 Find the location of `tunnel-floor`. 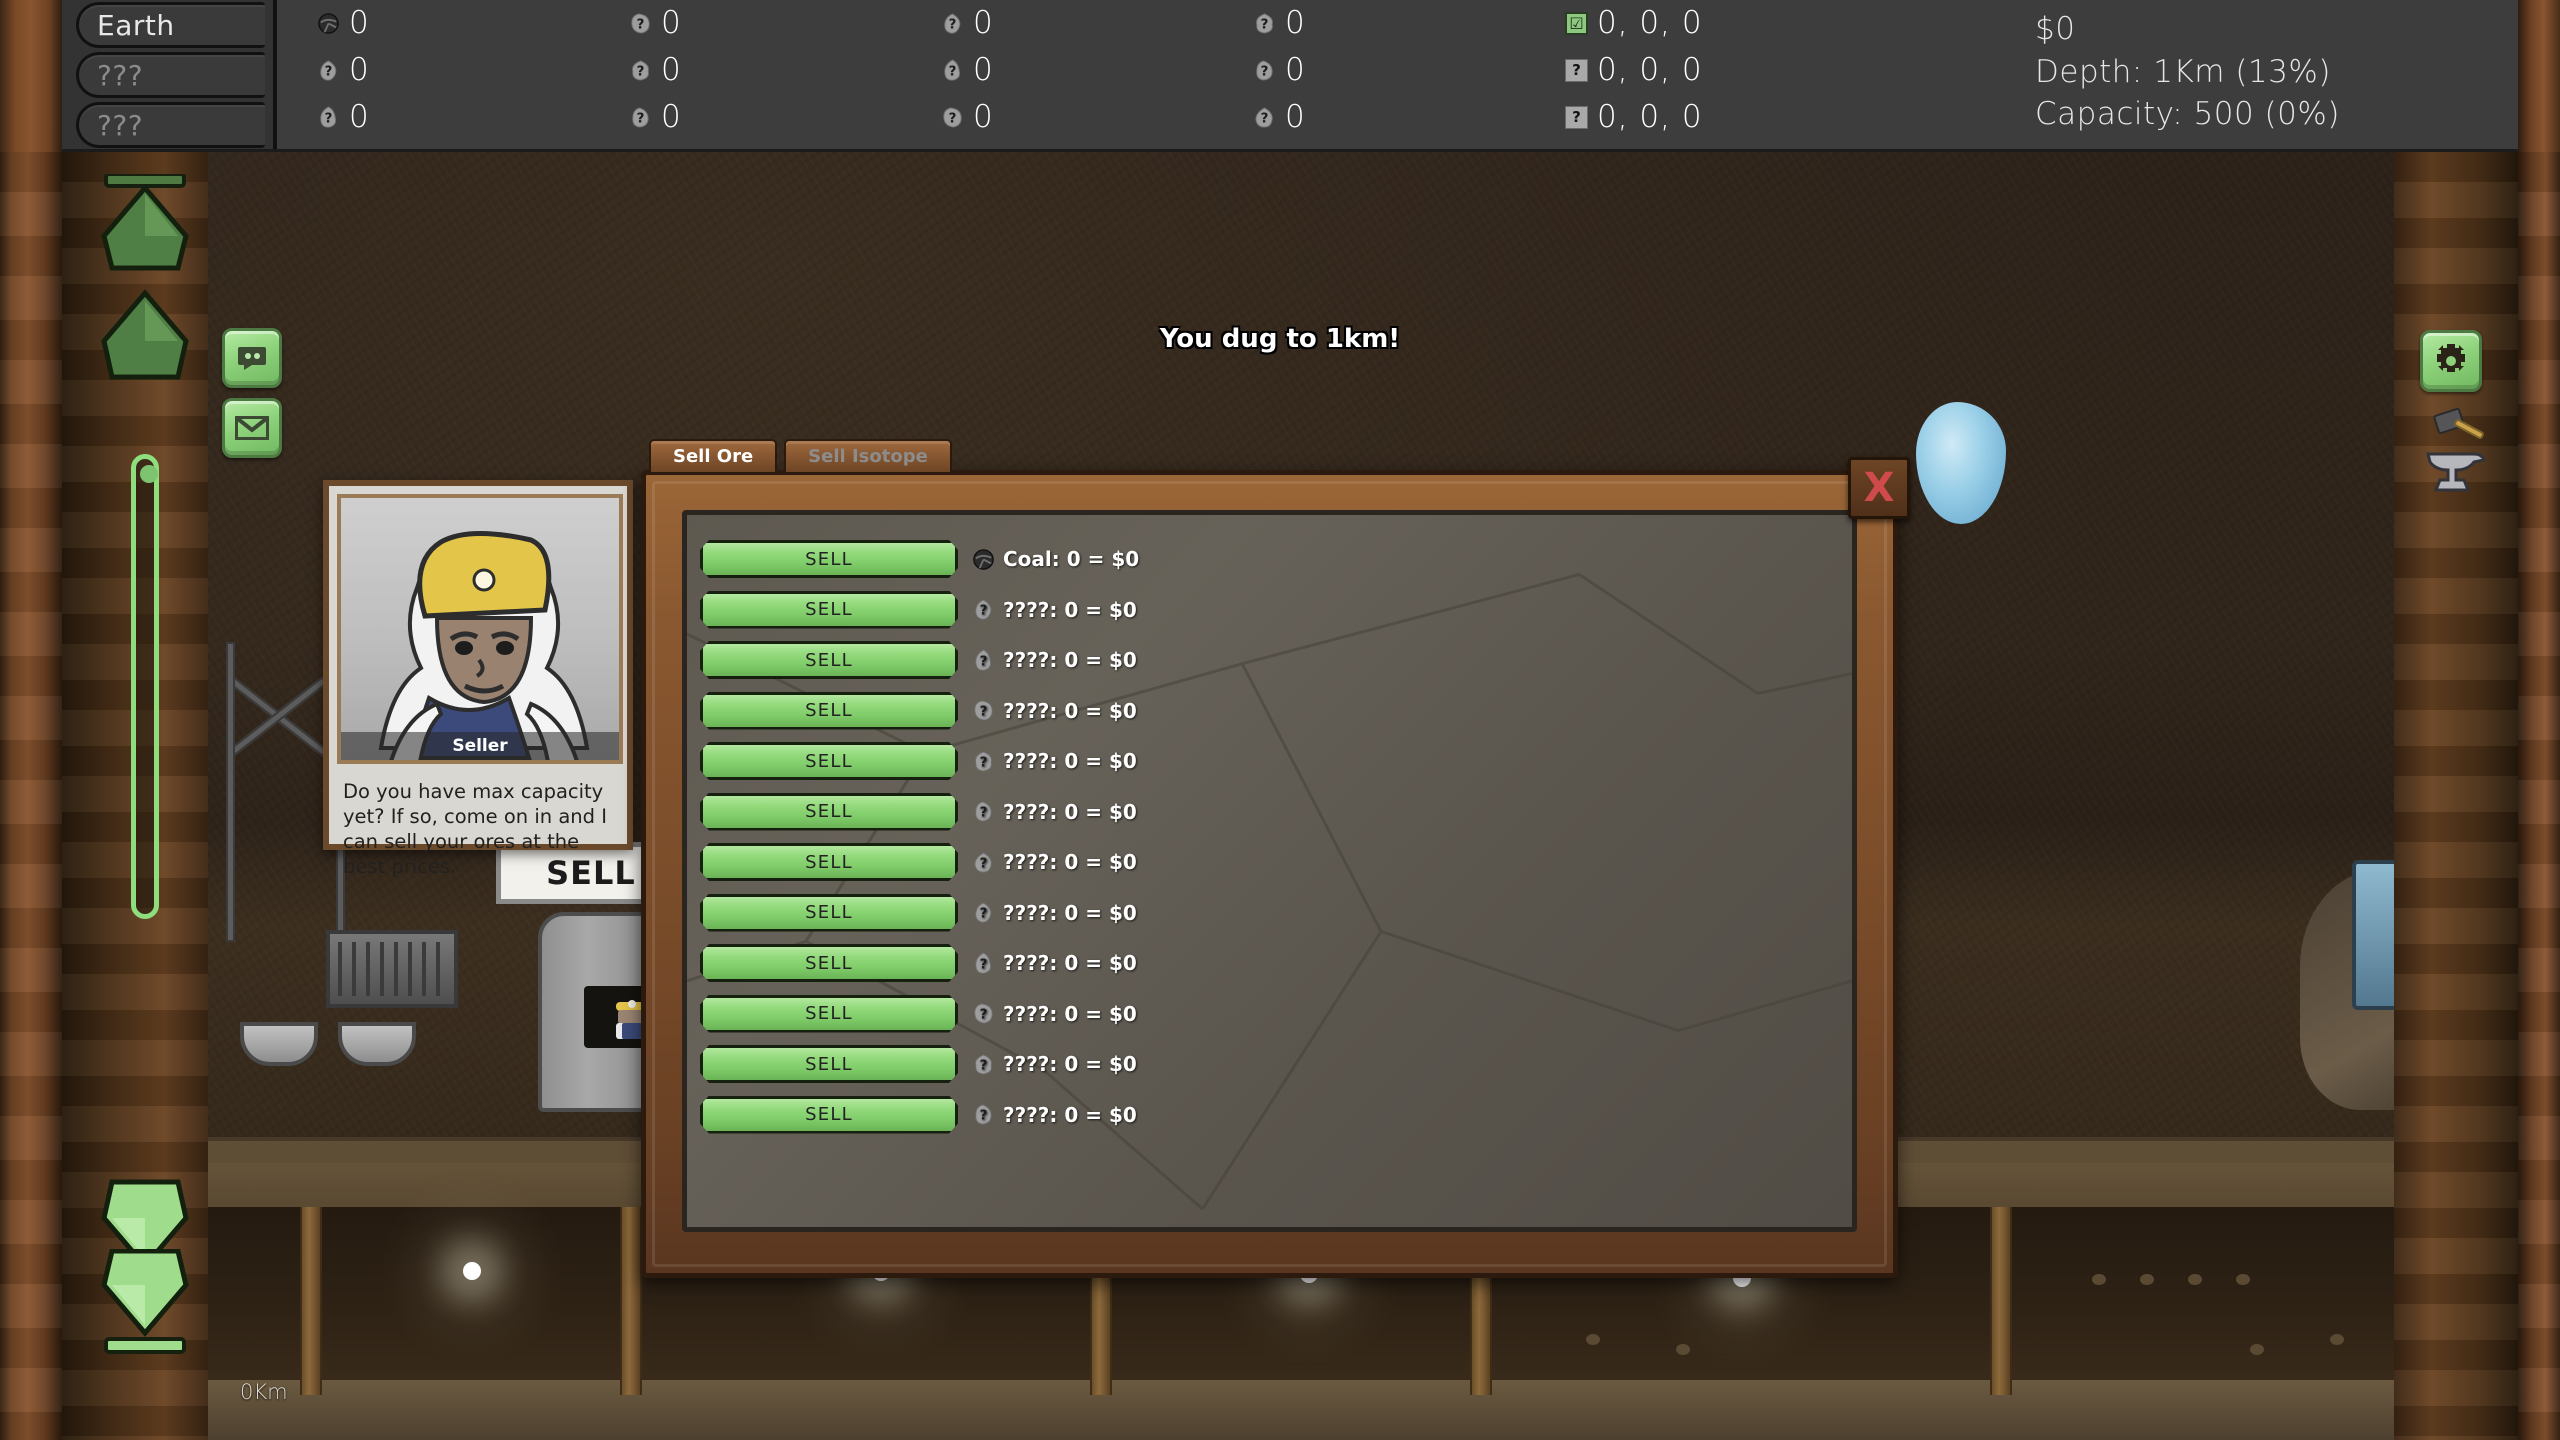

tunnel-floor is located at coordinates (1290, 1410).